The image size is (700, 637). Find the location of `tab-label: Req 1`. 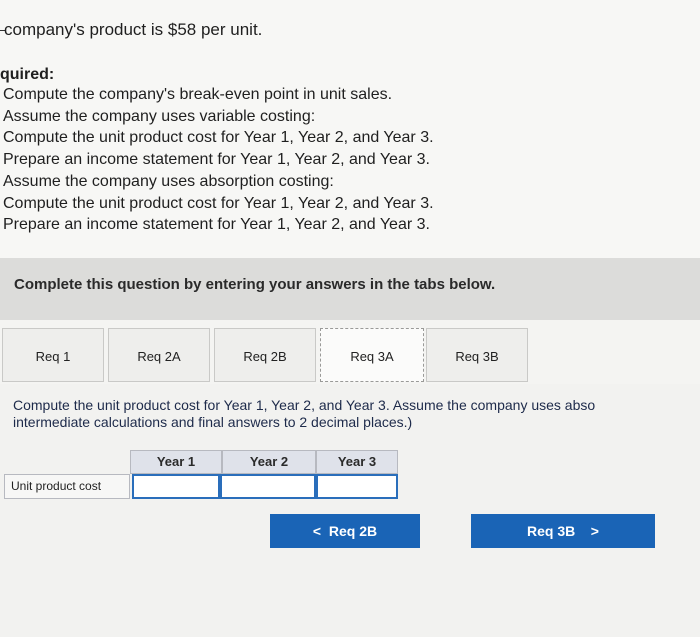

tab-label: Req 1 is located at coordinates (53, 356).